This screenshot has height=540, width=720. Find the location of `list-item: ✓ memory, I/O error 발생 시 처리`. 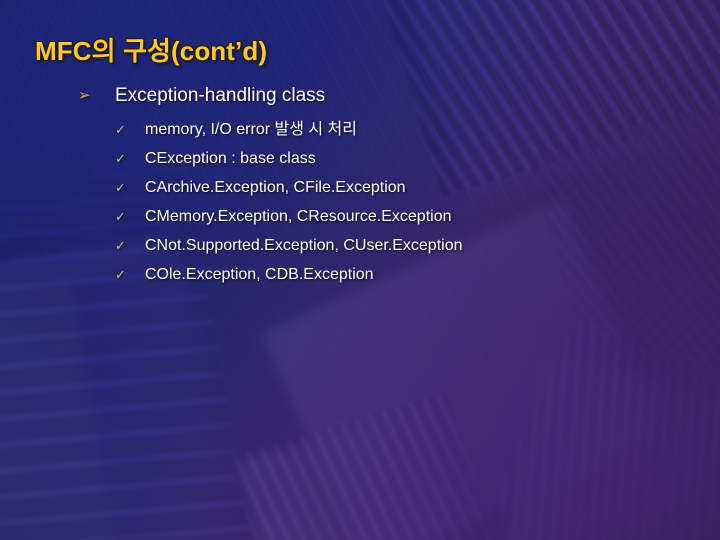

list-item: ✓ memory, I/O error 발생 시 처리 is located at coordinates (289, 133).